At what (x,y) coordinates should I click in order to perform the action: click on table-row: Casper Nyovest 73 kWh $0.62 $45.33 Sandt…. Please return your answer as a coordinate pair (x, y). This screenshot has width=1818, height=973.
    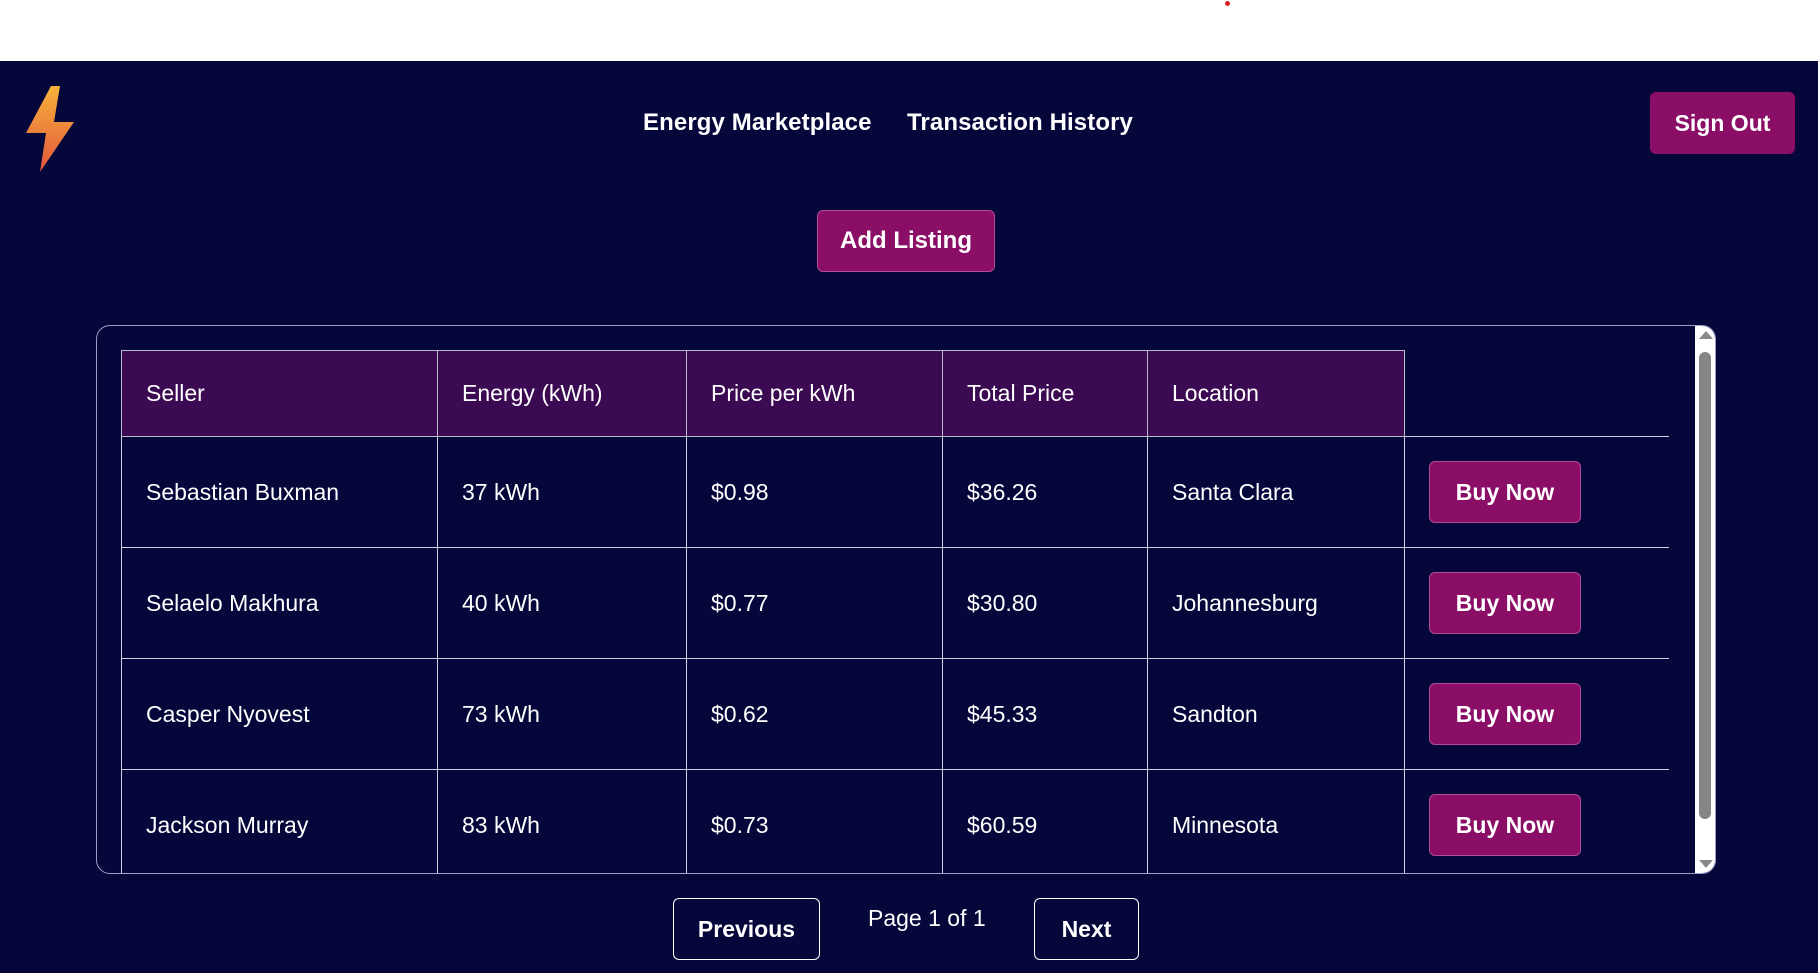
    Looking at the image, I should click on (895, 714).